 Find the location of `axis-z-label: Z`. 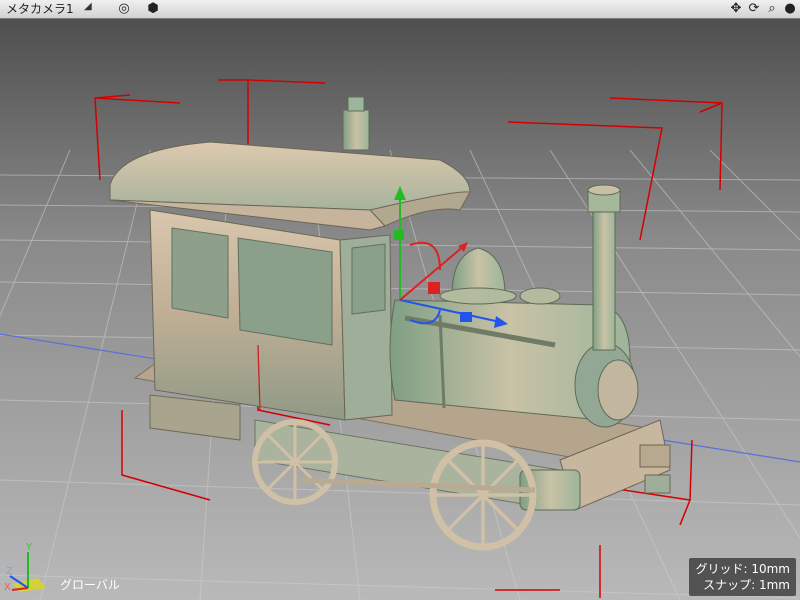

axis-z-label: Z is located at coordinates (9, 571).